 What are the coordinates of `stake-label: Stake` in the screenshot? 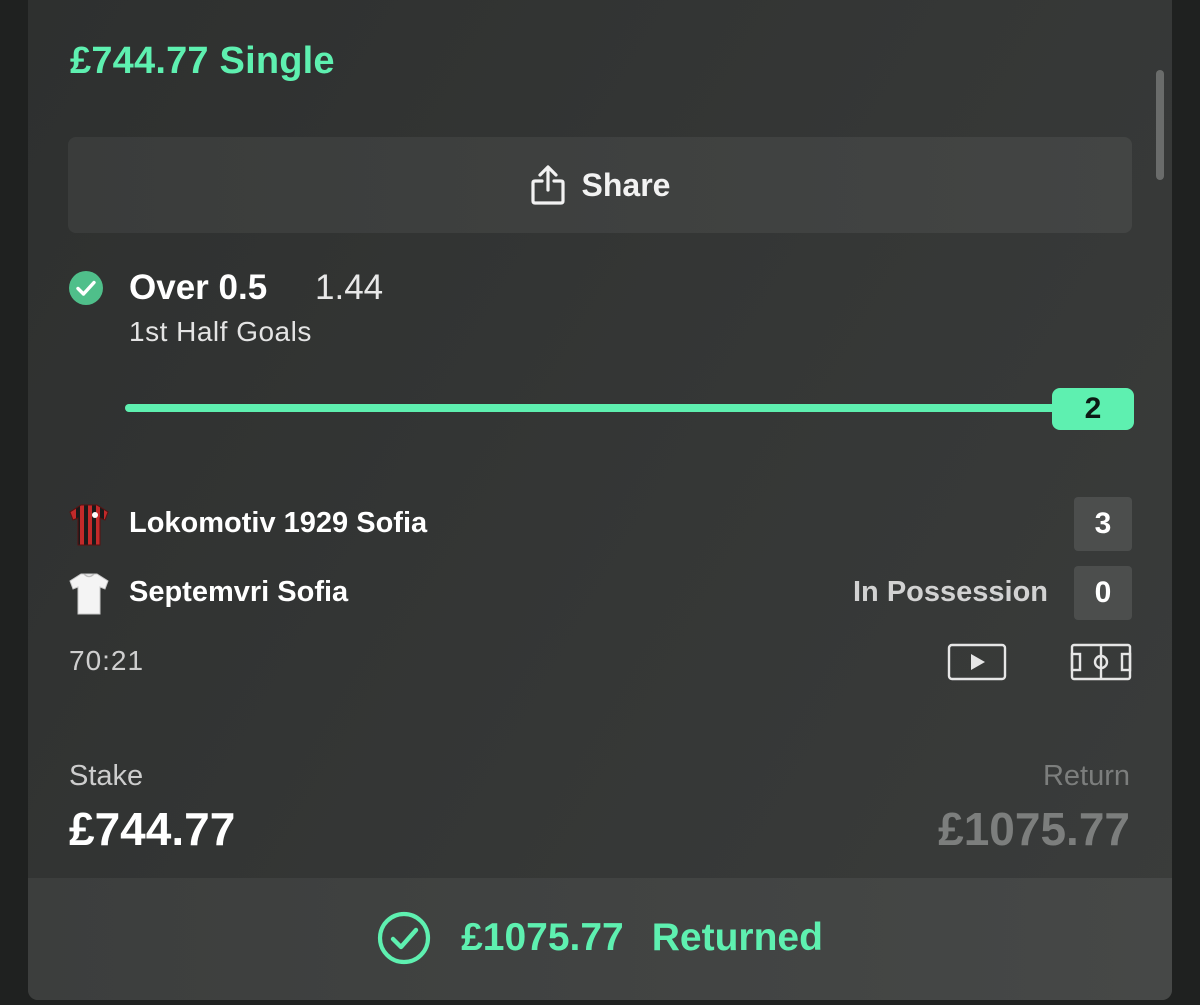 It's located at (106, 776).